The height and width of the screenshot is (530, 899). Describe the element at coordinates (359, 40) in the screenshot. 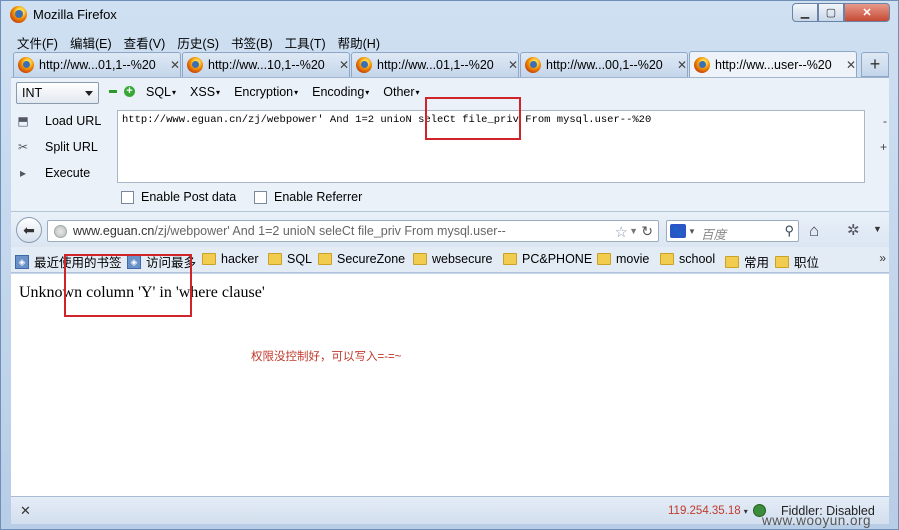

I see `menu-help: 帮助(H)` at that location.